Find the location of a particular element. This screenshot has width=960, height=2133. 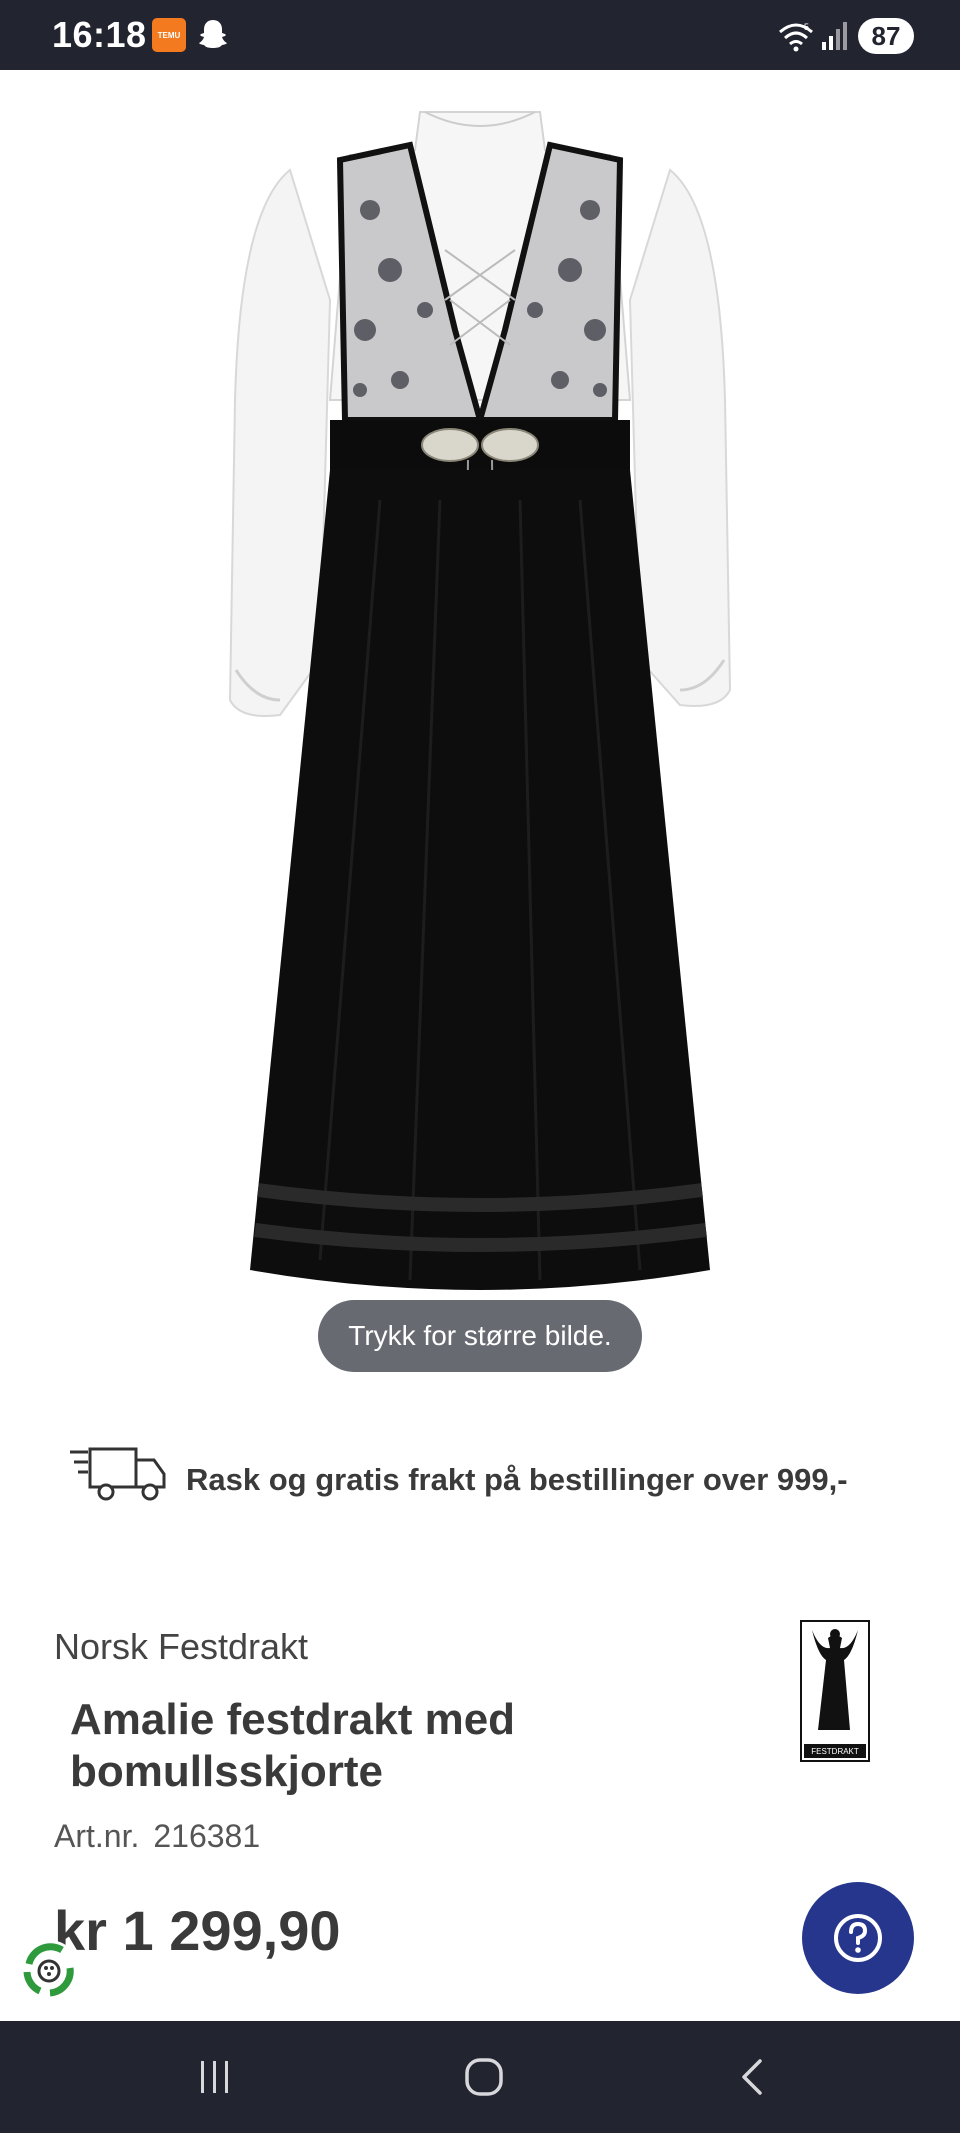

home-icon is located at coordinates (484, 2077).